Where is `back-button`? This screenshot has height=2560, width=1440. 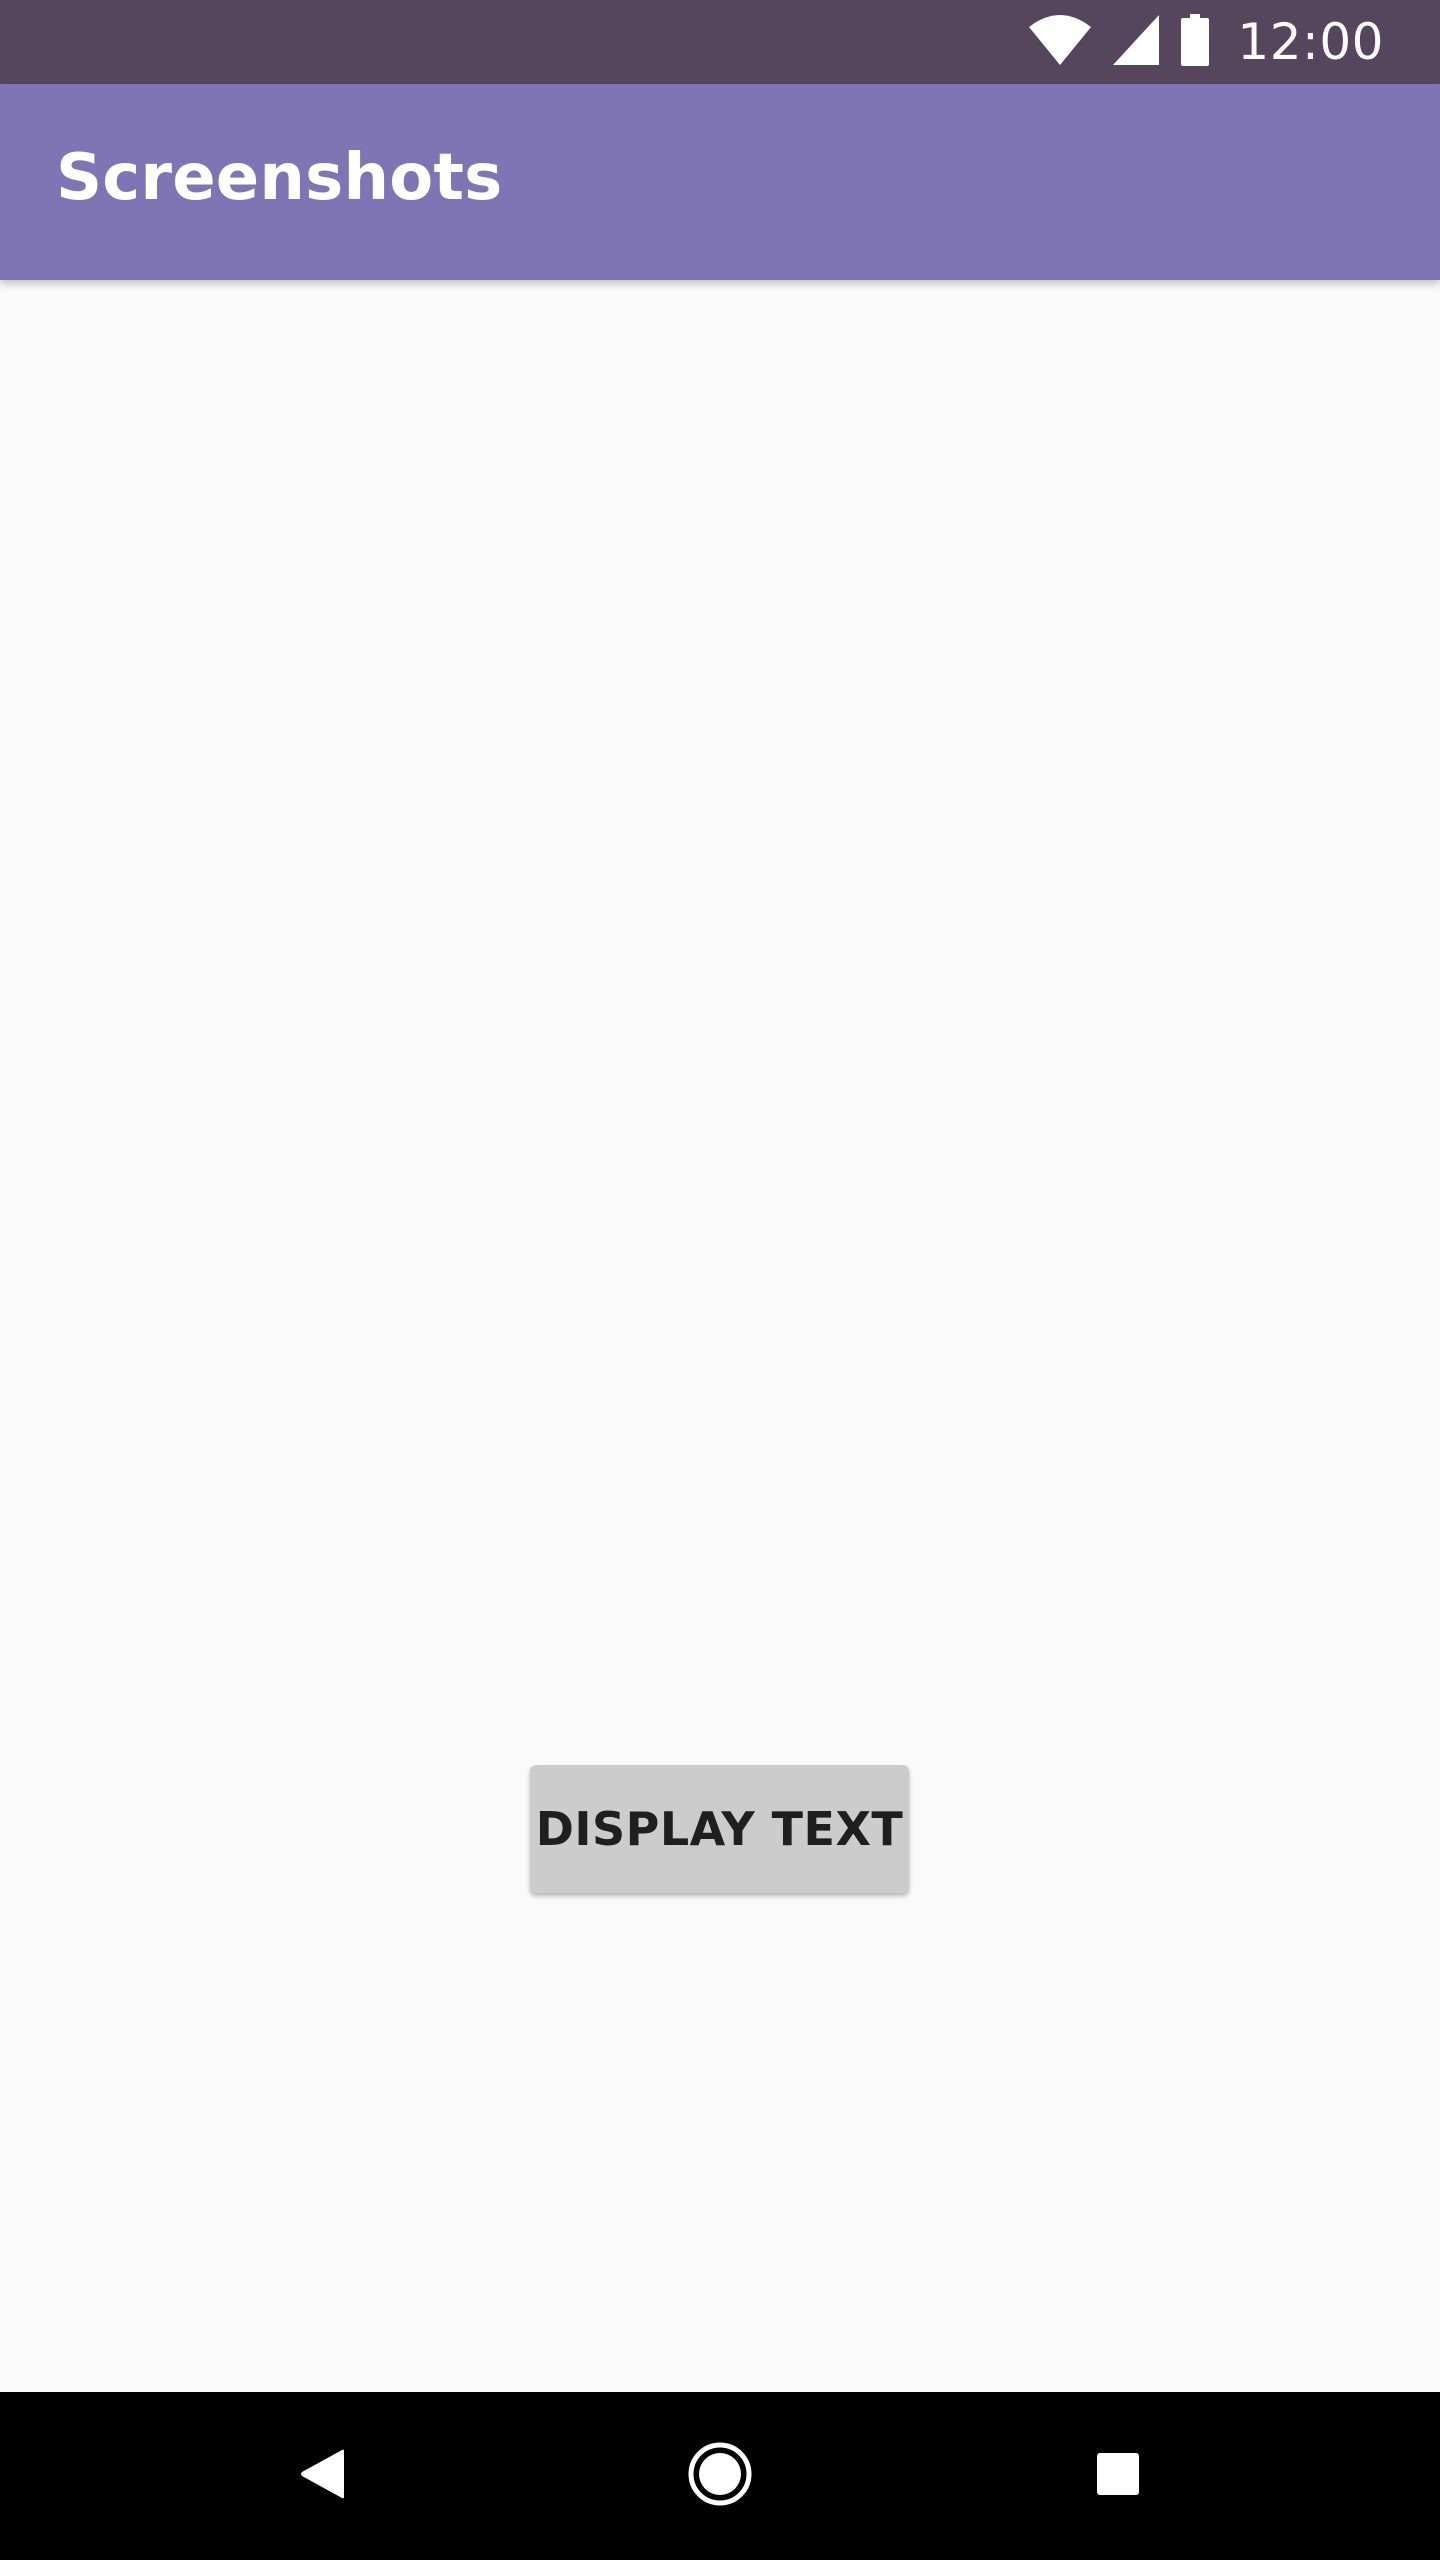 back-button is located at coordinates (322, 2476).